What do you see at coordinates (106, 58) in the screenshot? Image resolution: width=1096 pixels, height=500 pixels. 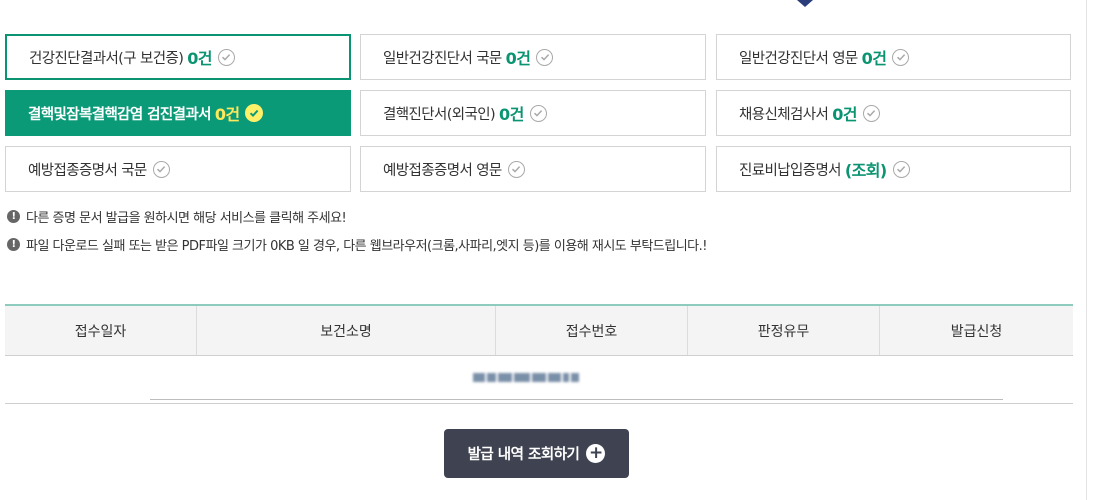 I see `cert-label: 건강진단결과서(구 보건증)` at bounding box center [106, 58].